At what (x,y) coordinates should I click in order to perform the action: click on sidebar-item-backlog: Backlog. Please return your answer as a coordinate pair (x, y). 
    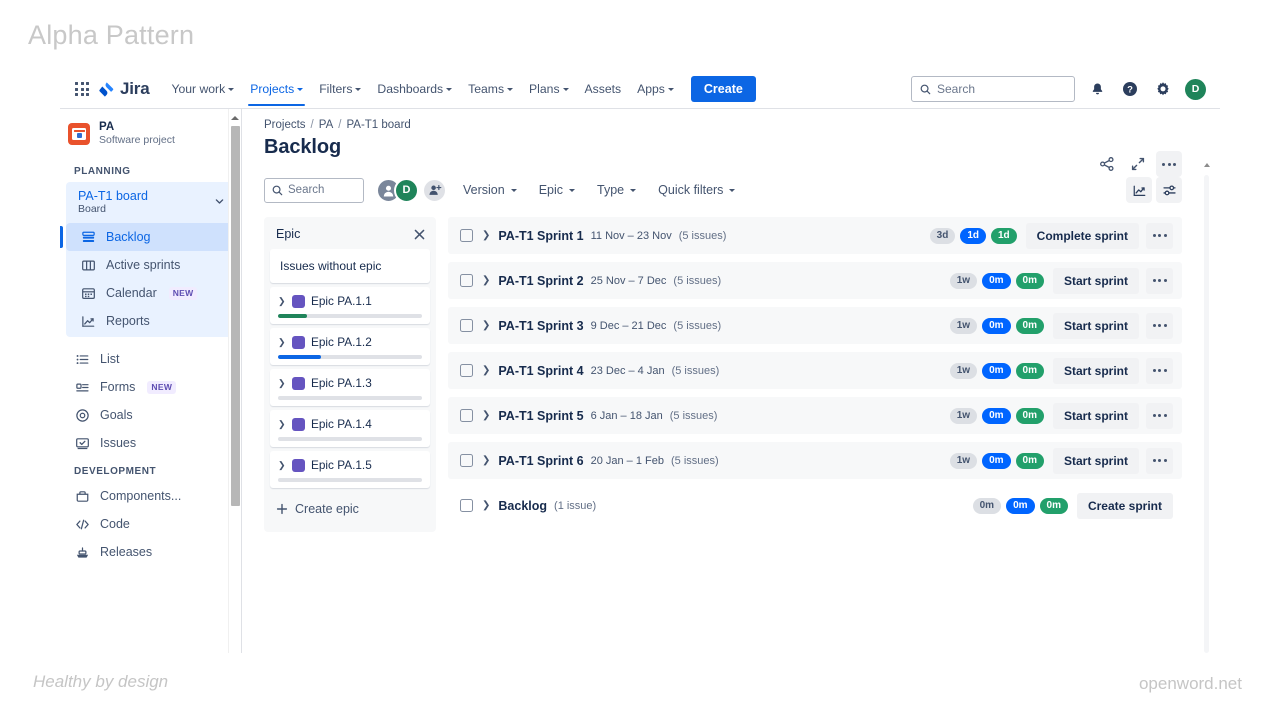
    Looking at the image, I should click on (147, 237).